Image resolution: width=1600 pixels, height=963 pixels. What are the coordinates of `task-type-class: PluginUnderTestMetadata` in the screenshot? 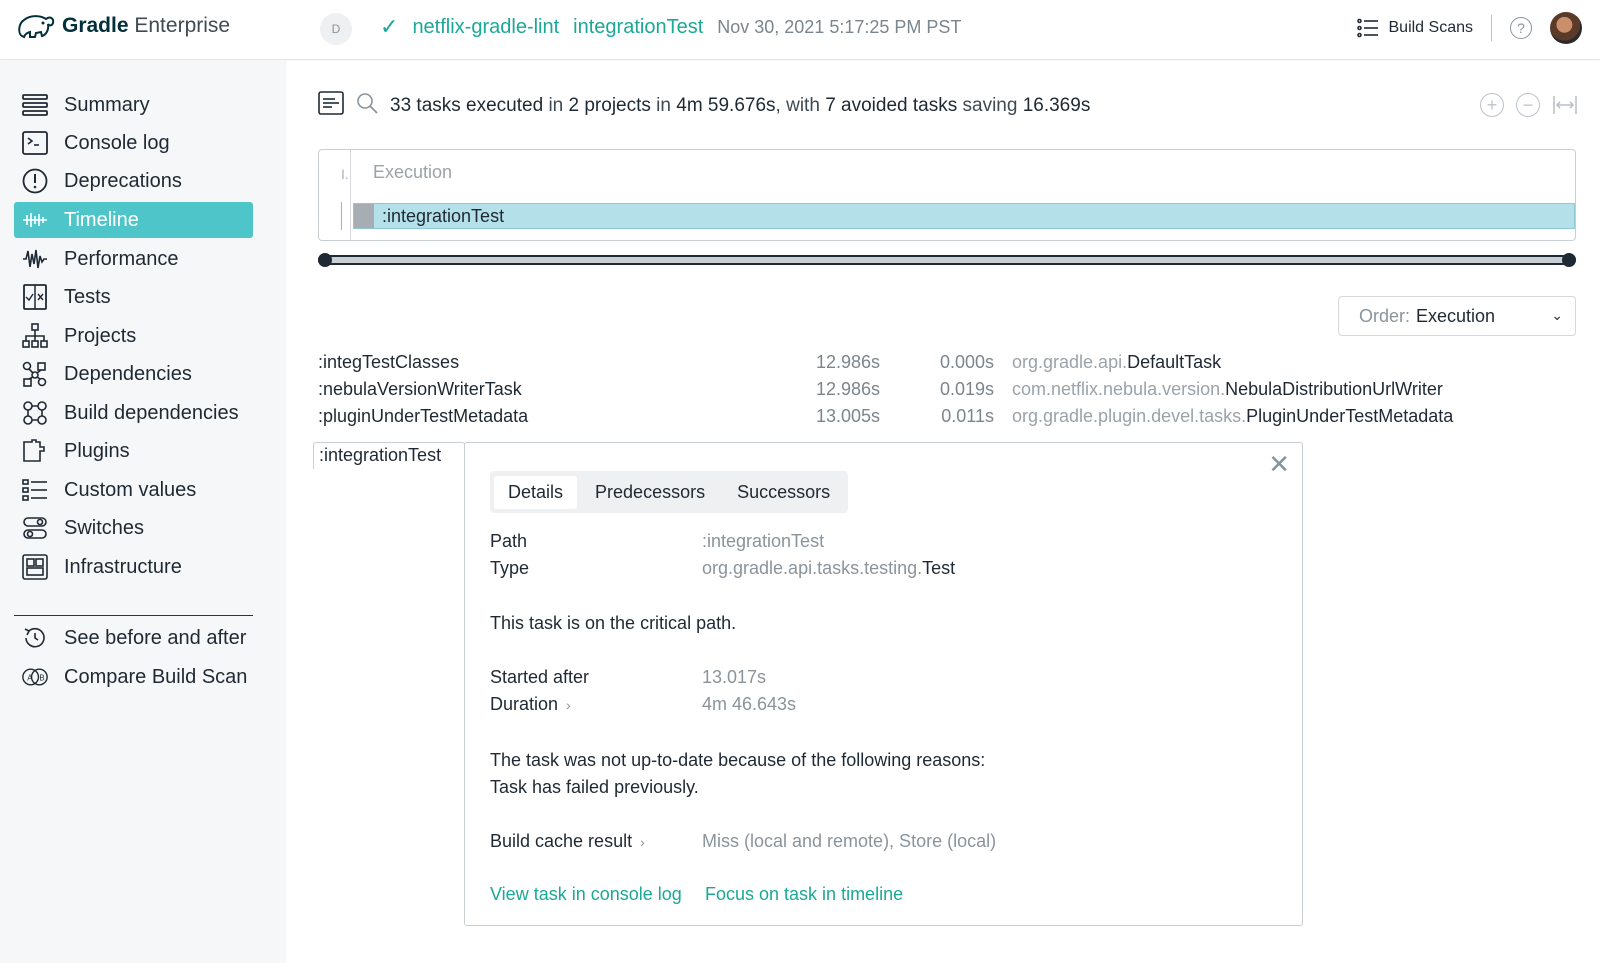 It's located at (1350, 416).